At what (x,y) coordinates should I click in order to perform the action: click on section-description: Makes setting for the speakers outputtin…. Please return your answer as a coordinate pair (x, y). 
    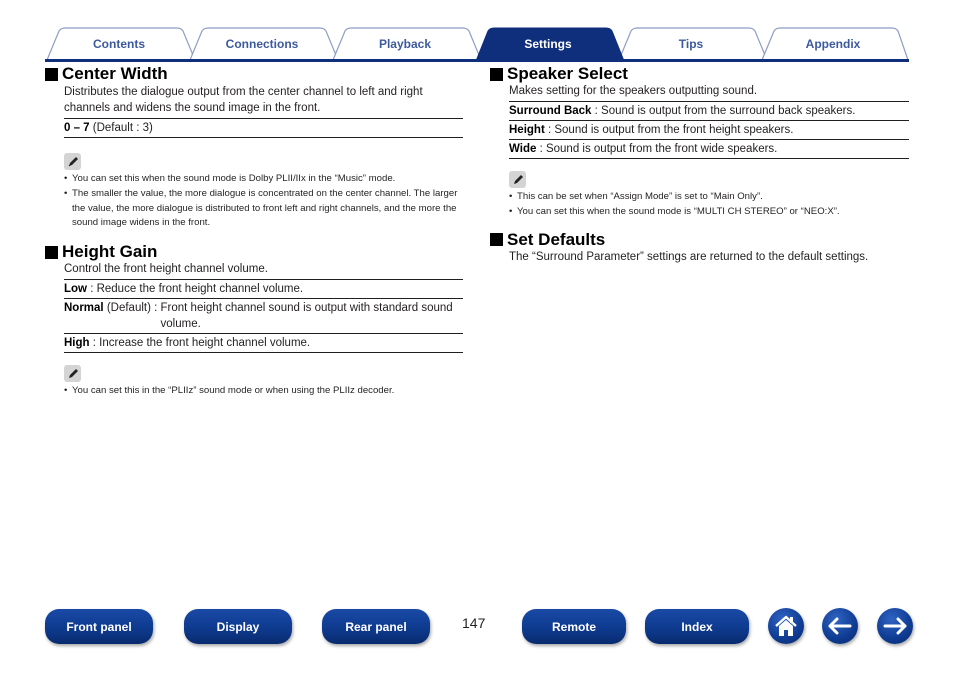
    Looking at the image, I should click on (633, 91).